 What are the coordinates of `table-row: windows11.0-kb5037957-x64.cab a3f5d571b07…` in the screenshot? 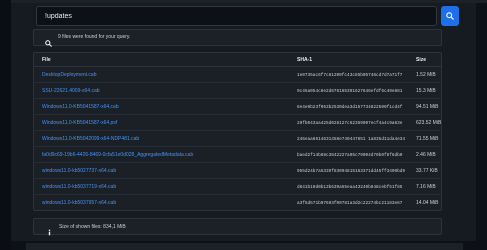 It's located at (237, 202).